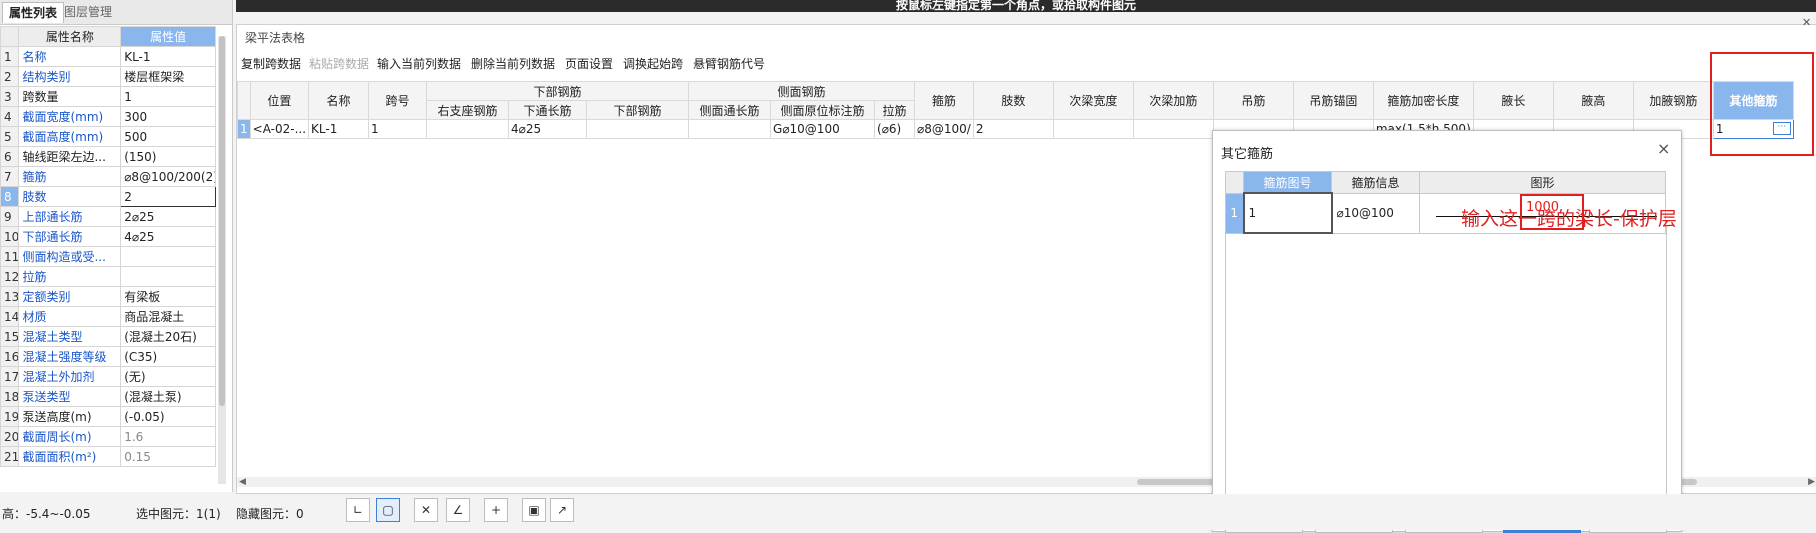  Describe the element at coordinates (168, 336) in the screenshot. I see `property-value: (混凝土20石)` at that location.